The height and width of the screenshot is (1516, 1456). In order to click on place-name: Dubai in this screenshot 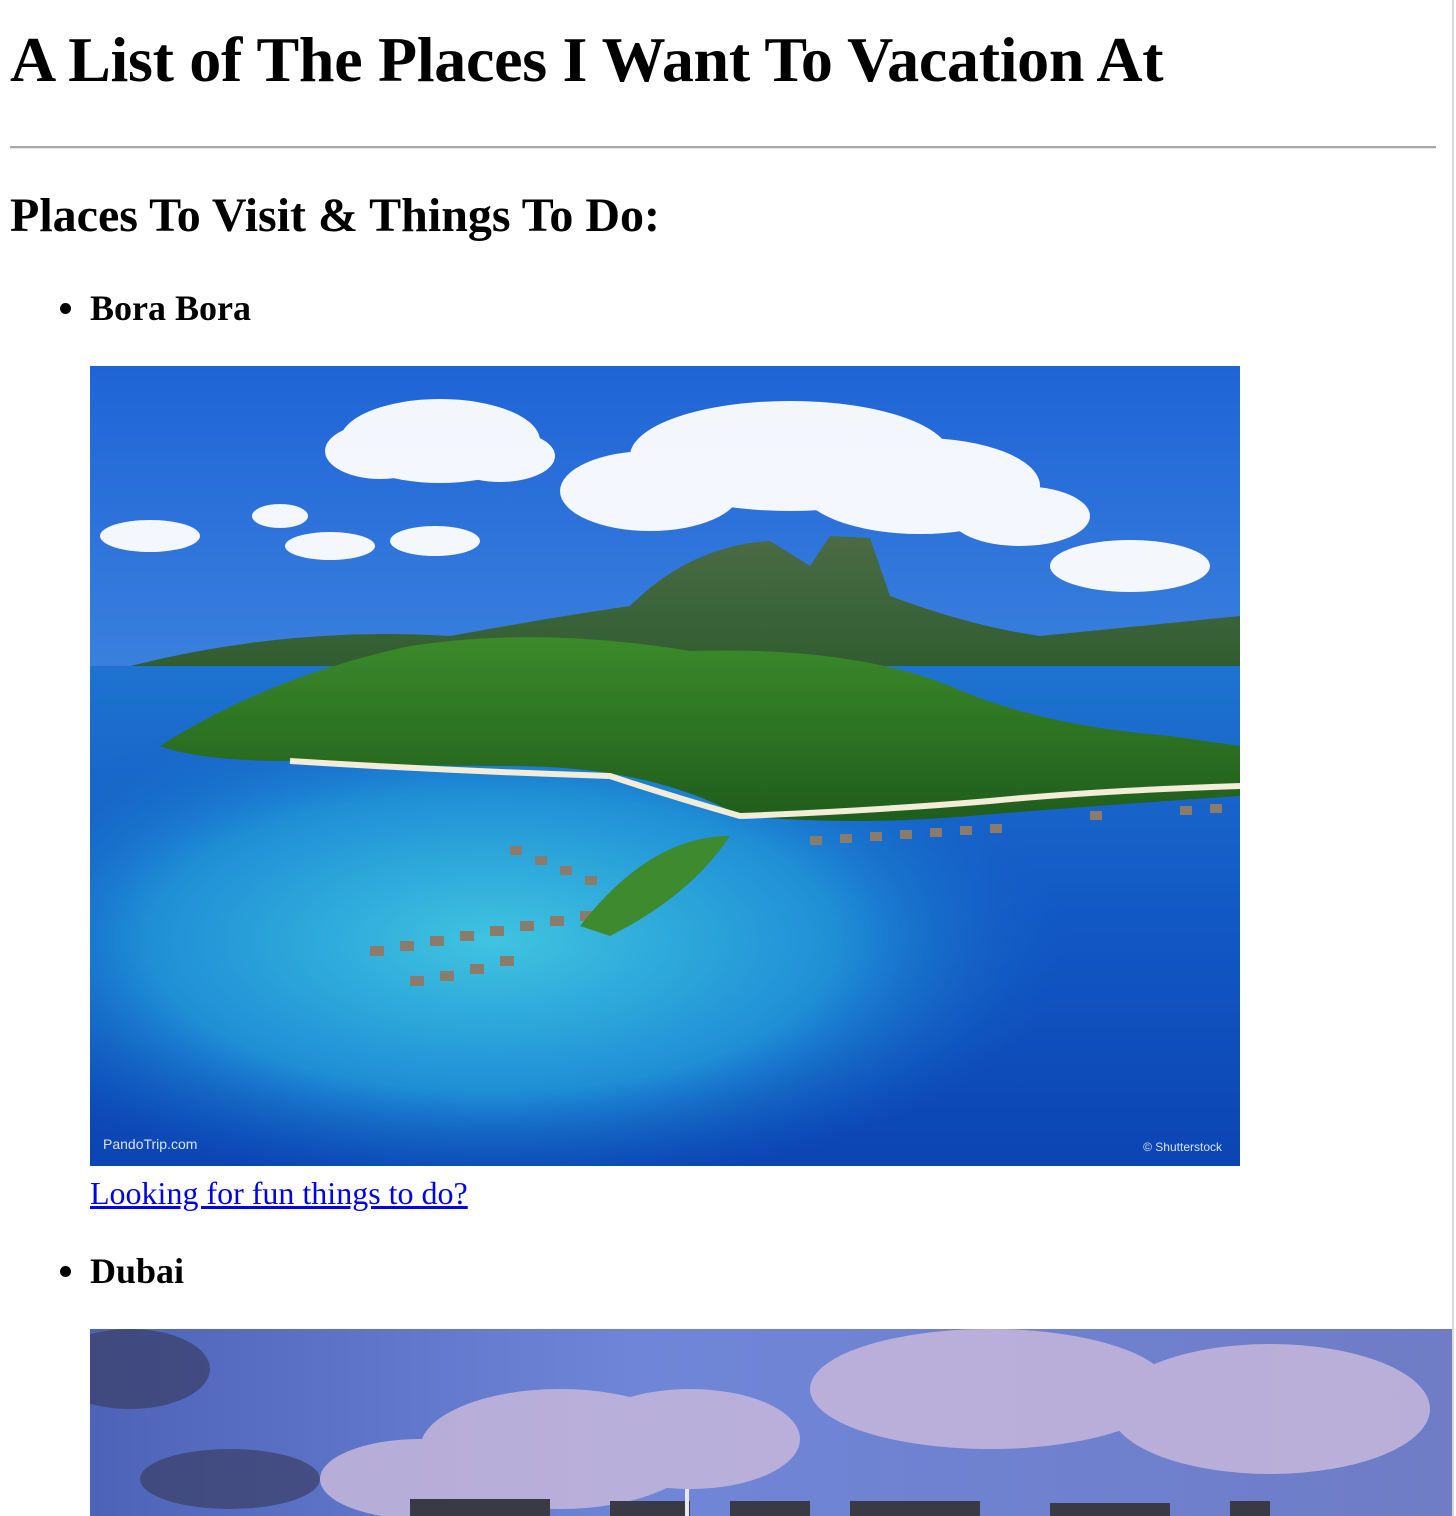, I will do `click(137, 1271)`.